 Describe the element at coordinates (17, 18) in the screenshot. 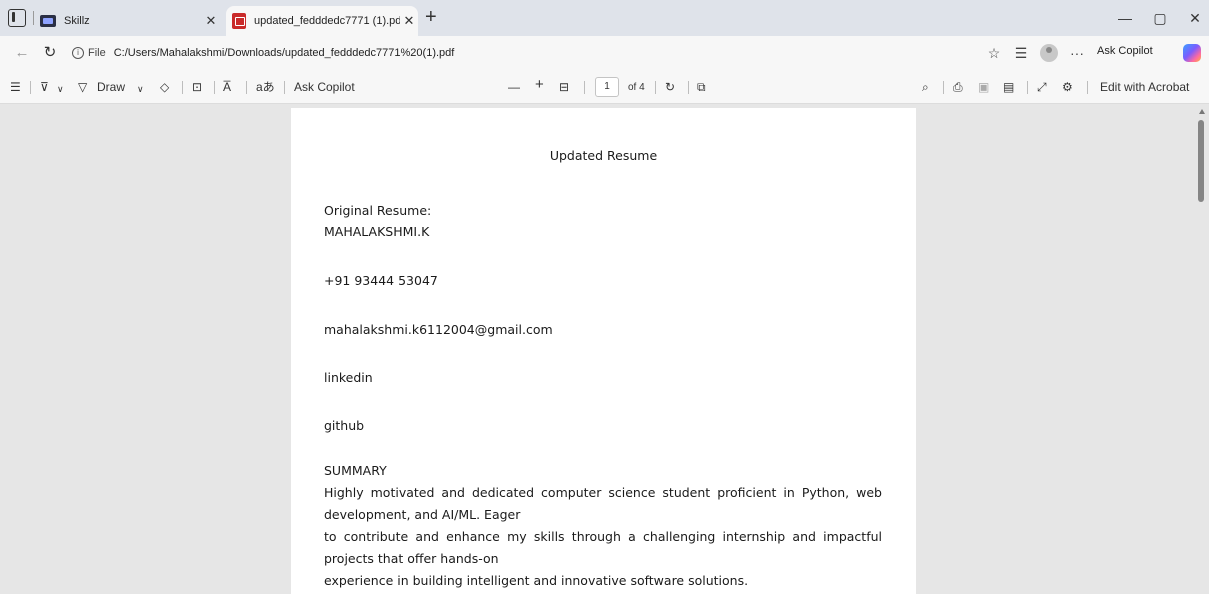

I see `tab-actions-icon` at that location.